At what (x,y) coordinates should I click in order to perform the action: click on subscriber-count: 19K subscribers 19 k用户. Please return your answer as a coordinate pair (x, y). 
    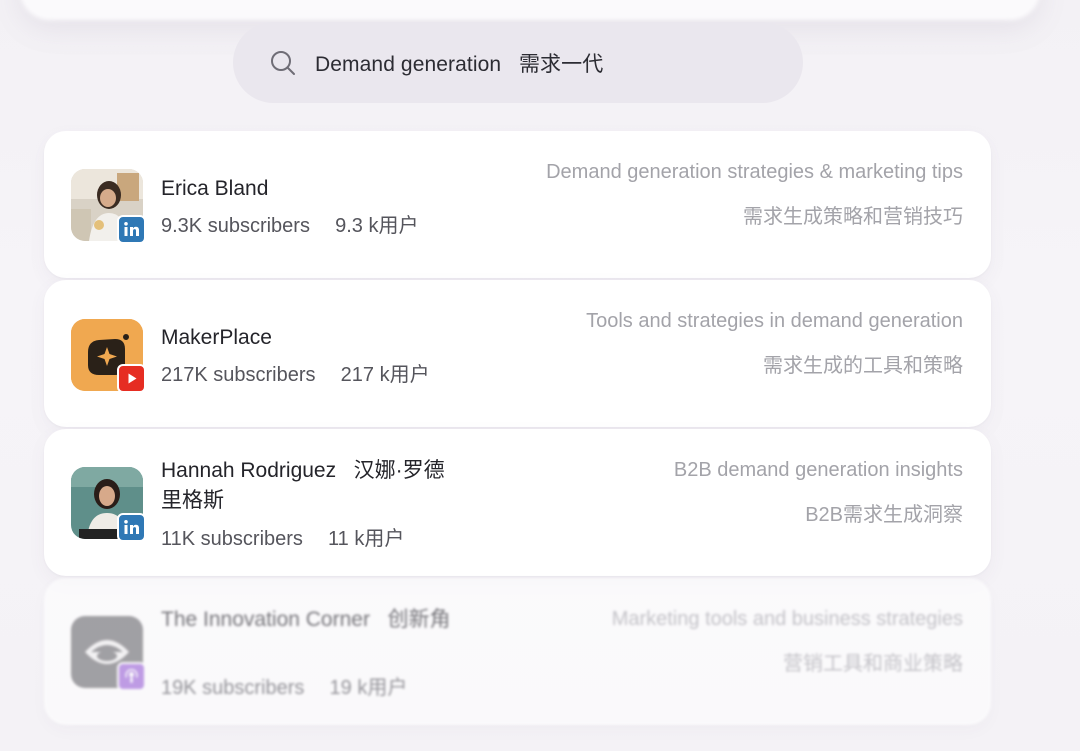
    Looking at the image, I should click on (284, 685).